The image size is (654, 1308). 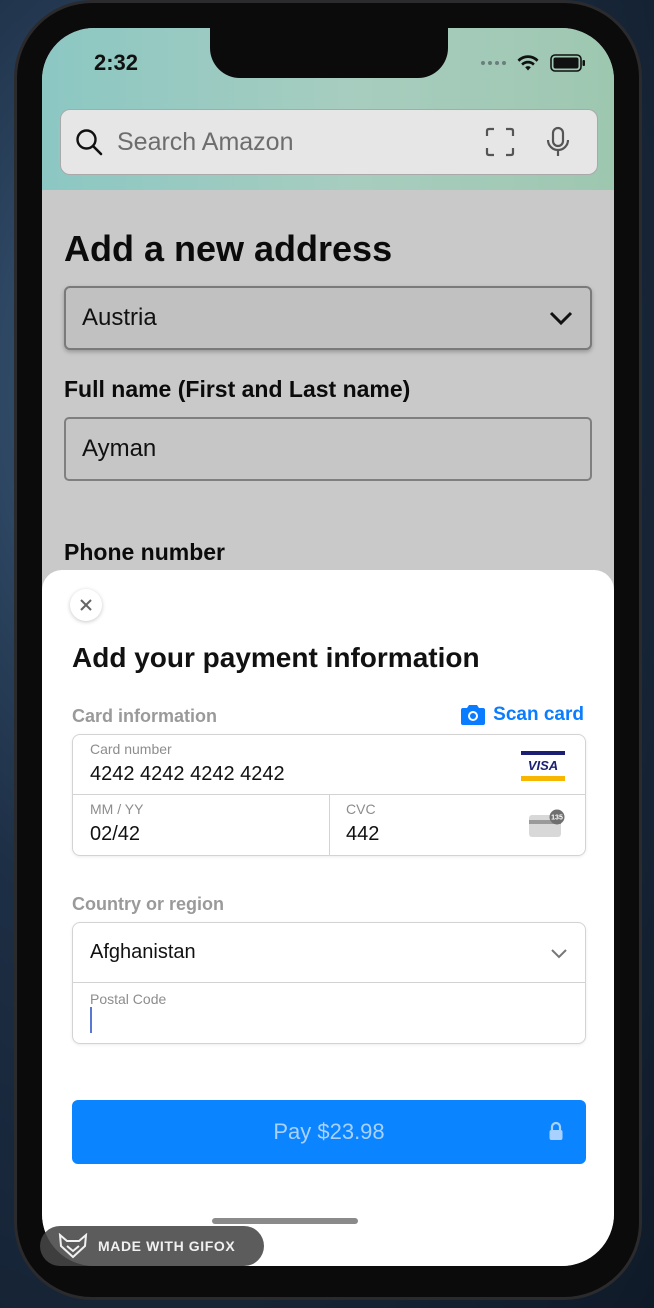 I want to click on country-dropdown-value: Austria, so click(x=119, y=317).